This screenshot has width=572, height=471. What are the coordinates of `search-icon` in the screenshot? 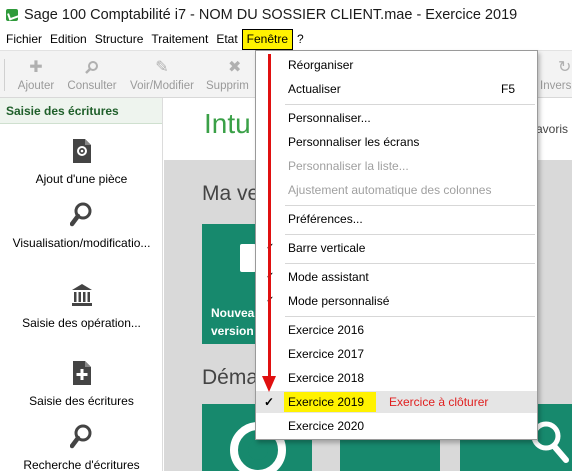 It's located at (92, 68).